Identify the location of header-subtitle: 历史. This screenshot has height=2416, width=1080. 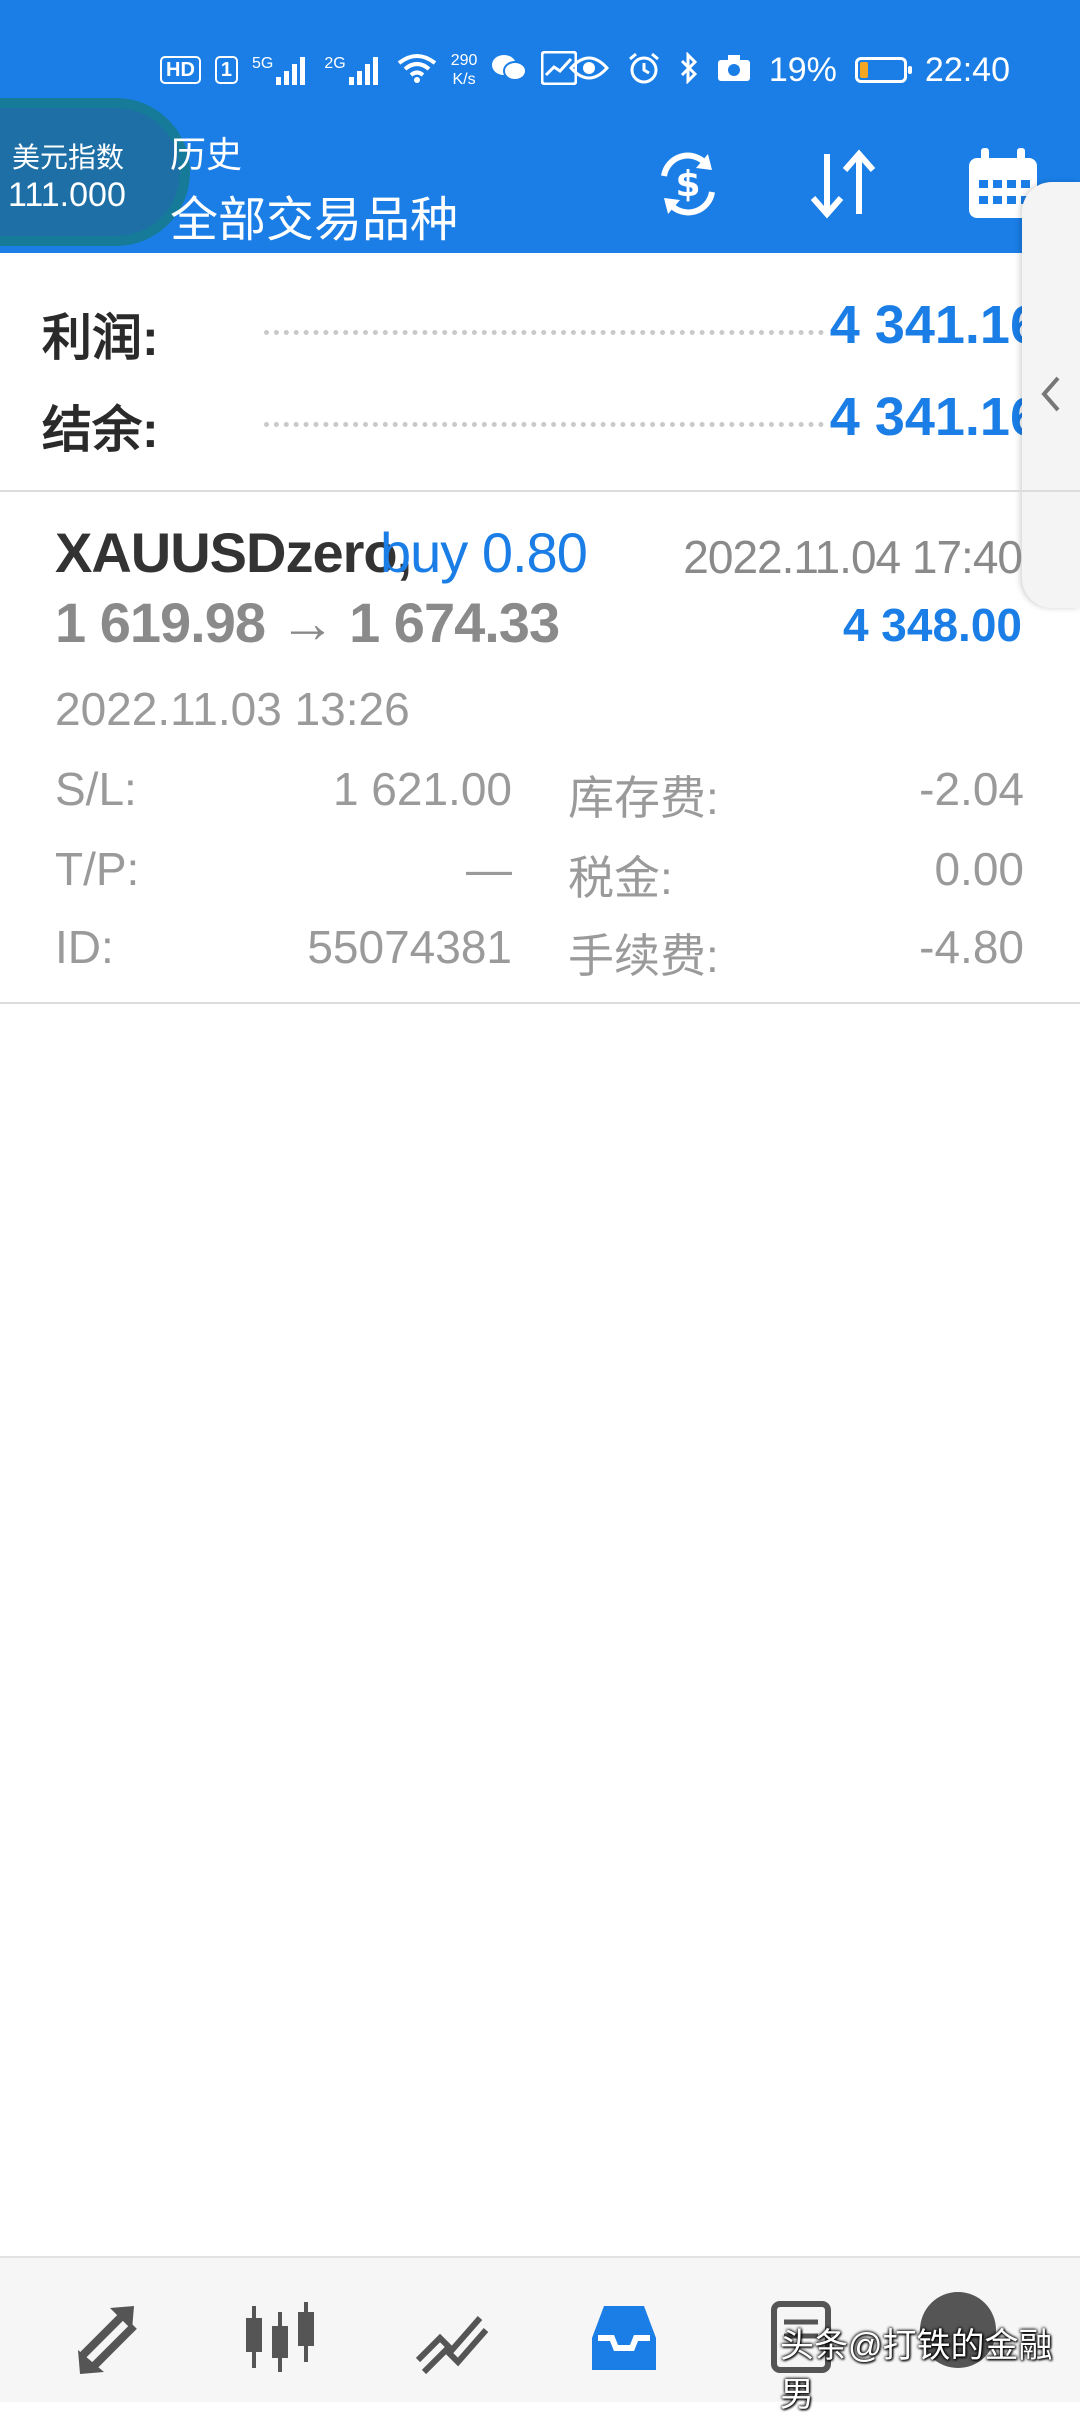
(206, 154).